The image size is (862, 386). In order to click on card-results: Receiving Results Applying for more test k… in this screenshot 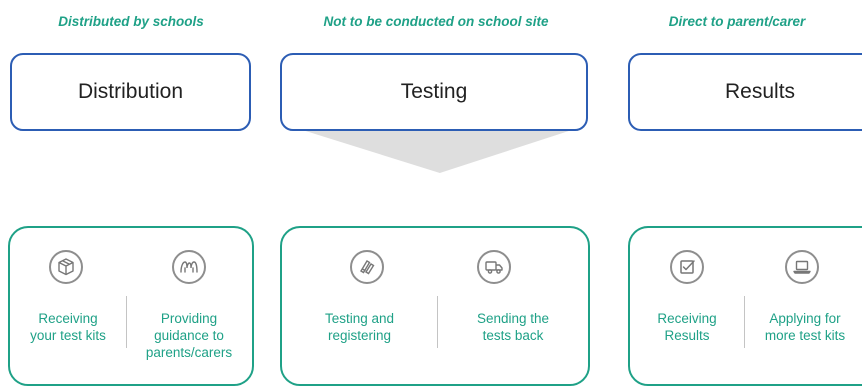, I will do `click(745, 306)`.